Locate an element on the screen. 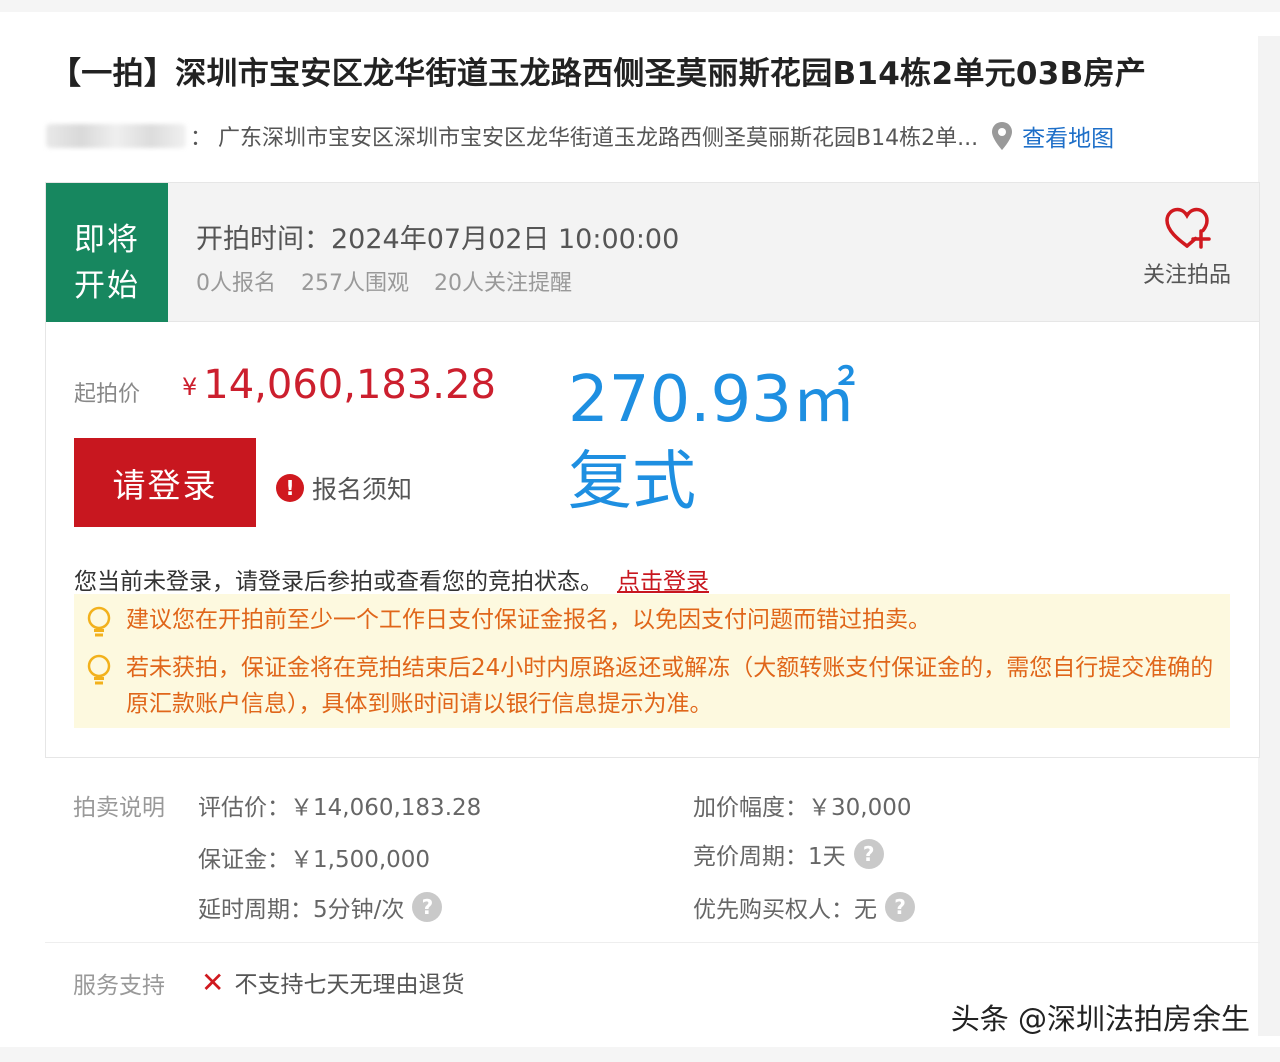  priority-buyer-text: 优先购买权人：无 is located at coordinates (785, 910).